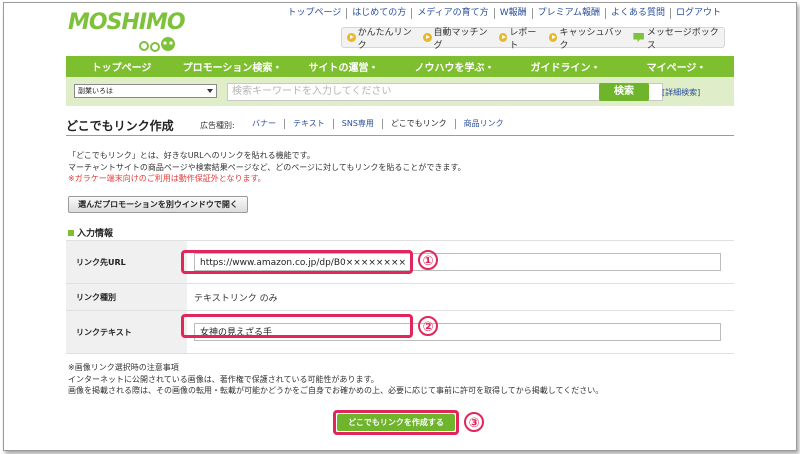  What do you see at coordinates (121, 66) in the screenshot?
I see `nav-top-page: トップページ` at bounding box center [121, 66].